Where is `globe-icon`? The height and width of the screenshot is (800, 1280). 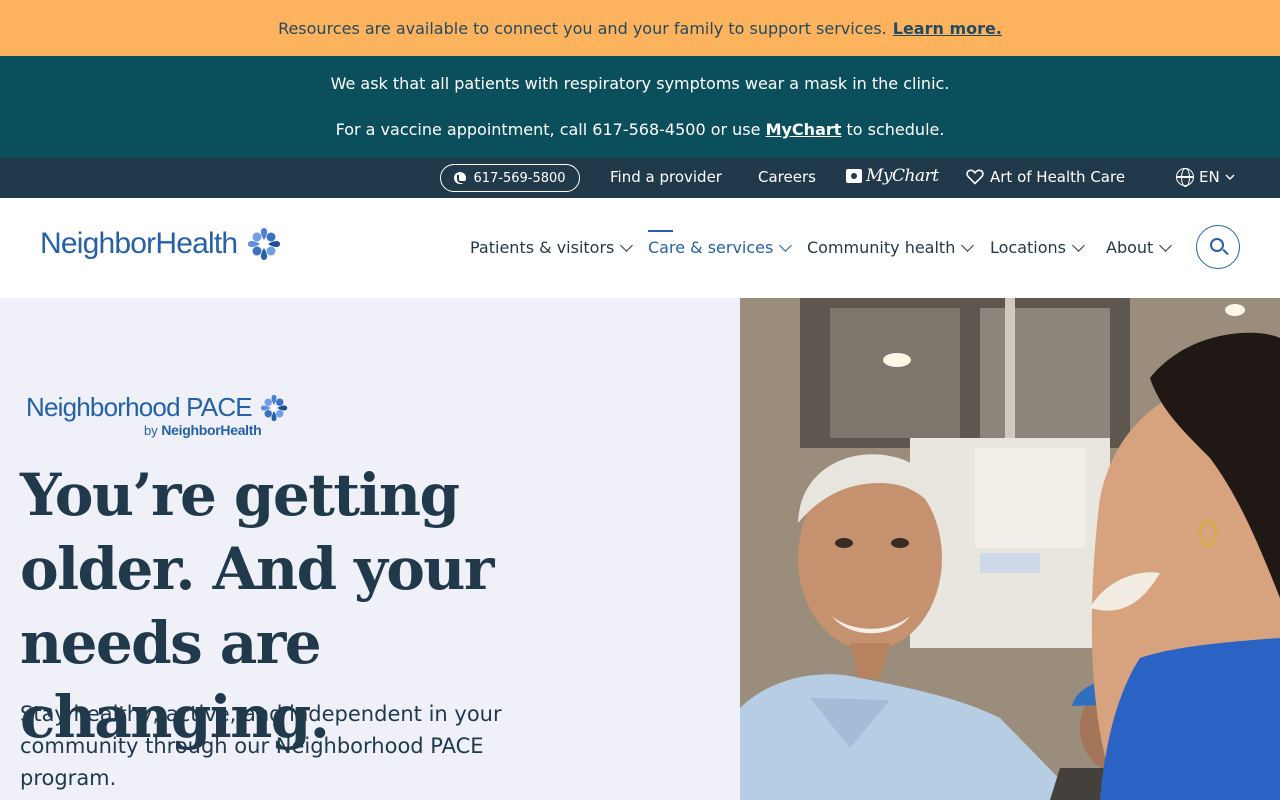 globe-icon is located at coordinates (1185, 177).